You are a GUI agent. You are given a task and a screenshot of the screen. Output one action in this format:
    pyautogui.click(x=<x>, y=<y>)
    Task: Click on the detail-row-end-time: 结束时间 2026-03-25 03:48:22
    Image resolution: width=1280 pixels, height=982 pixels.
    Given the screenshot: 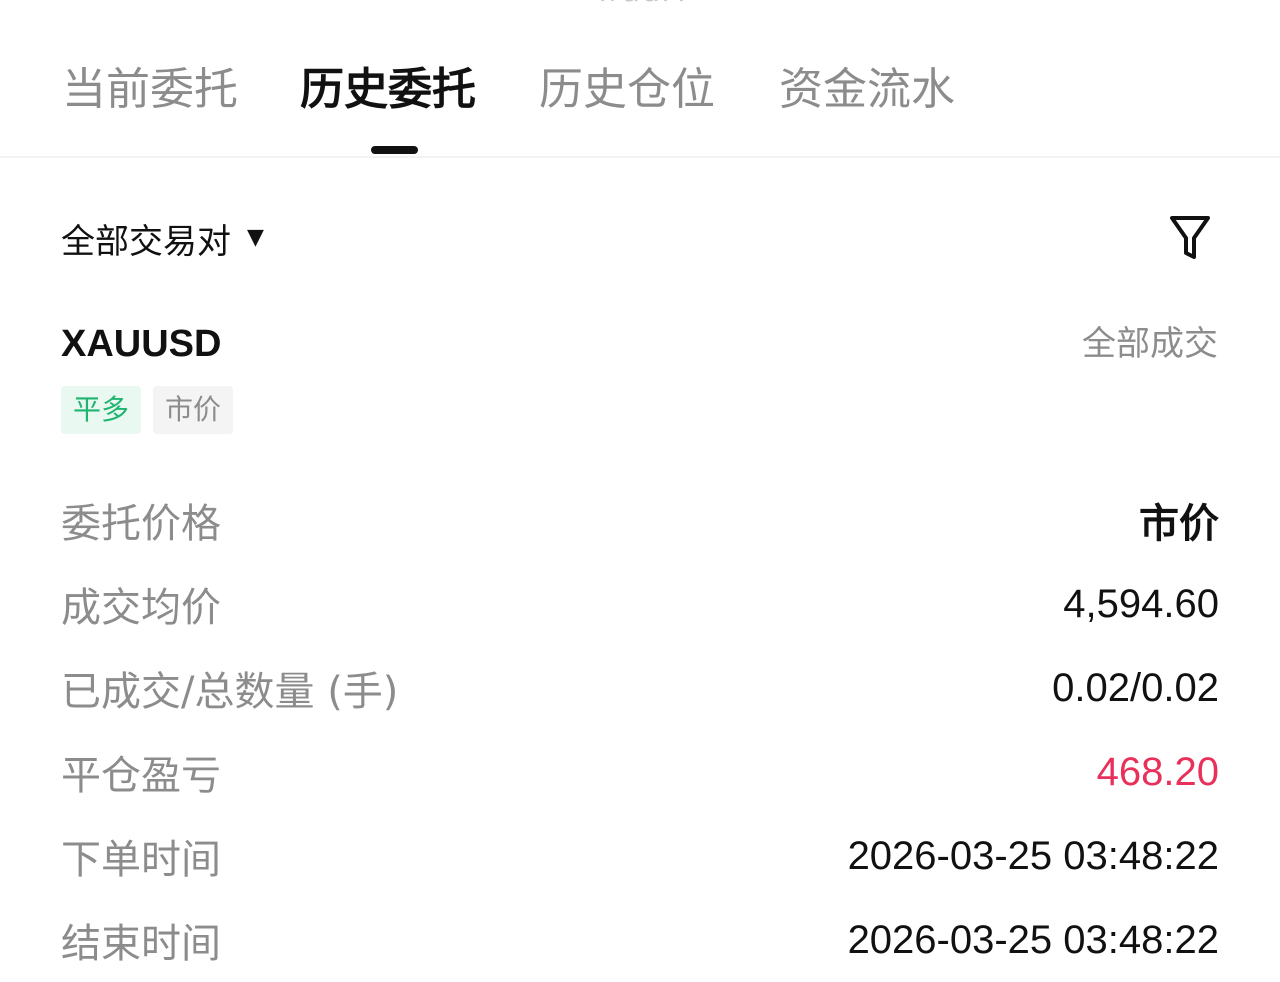 What is the action you would take?
    pyautogui.click(x=640, y=940)
    